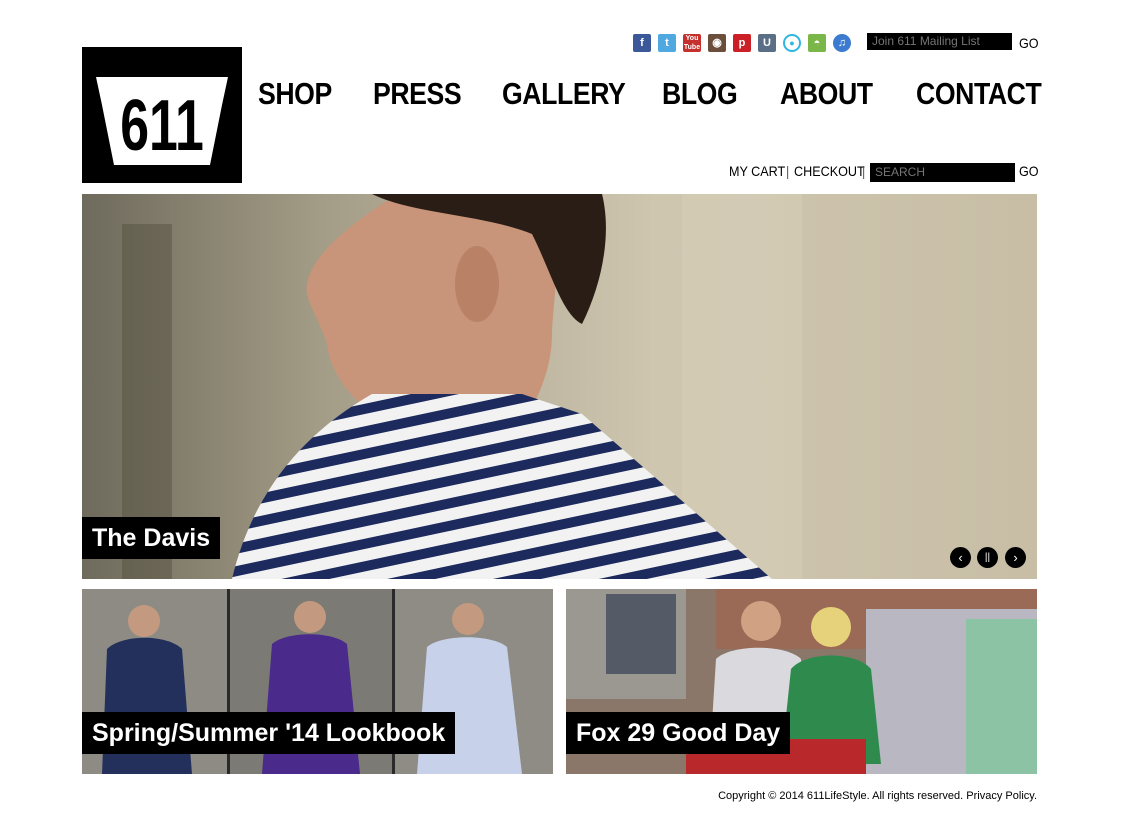  What do you see at coordinates (295, 94) in the screenshot?
I see `nav-shop: SHOP` at bounding box center [295, 94].